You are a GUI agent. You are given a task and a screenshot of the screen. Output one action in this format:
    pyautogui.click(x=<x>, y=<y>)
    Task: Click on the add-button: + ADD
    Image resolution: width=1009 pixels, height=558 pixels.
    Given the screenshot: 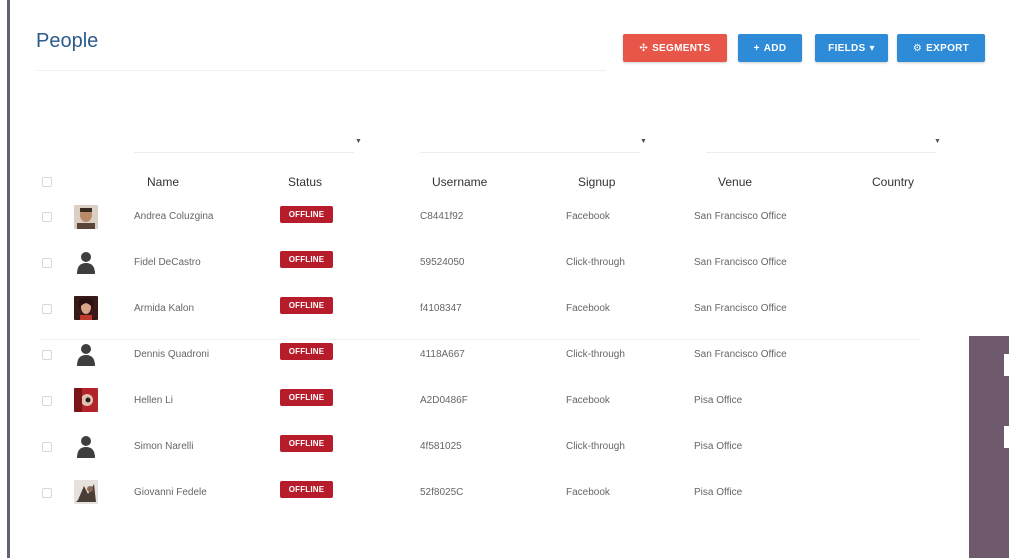 What is the action you would take?
    pyautogui.click(x=770, y=48)
    